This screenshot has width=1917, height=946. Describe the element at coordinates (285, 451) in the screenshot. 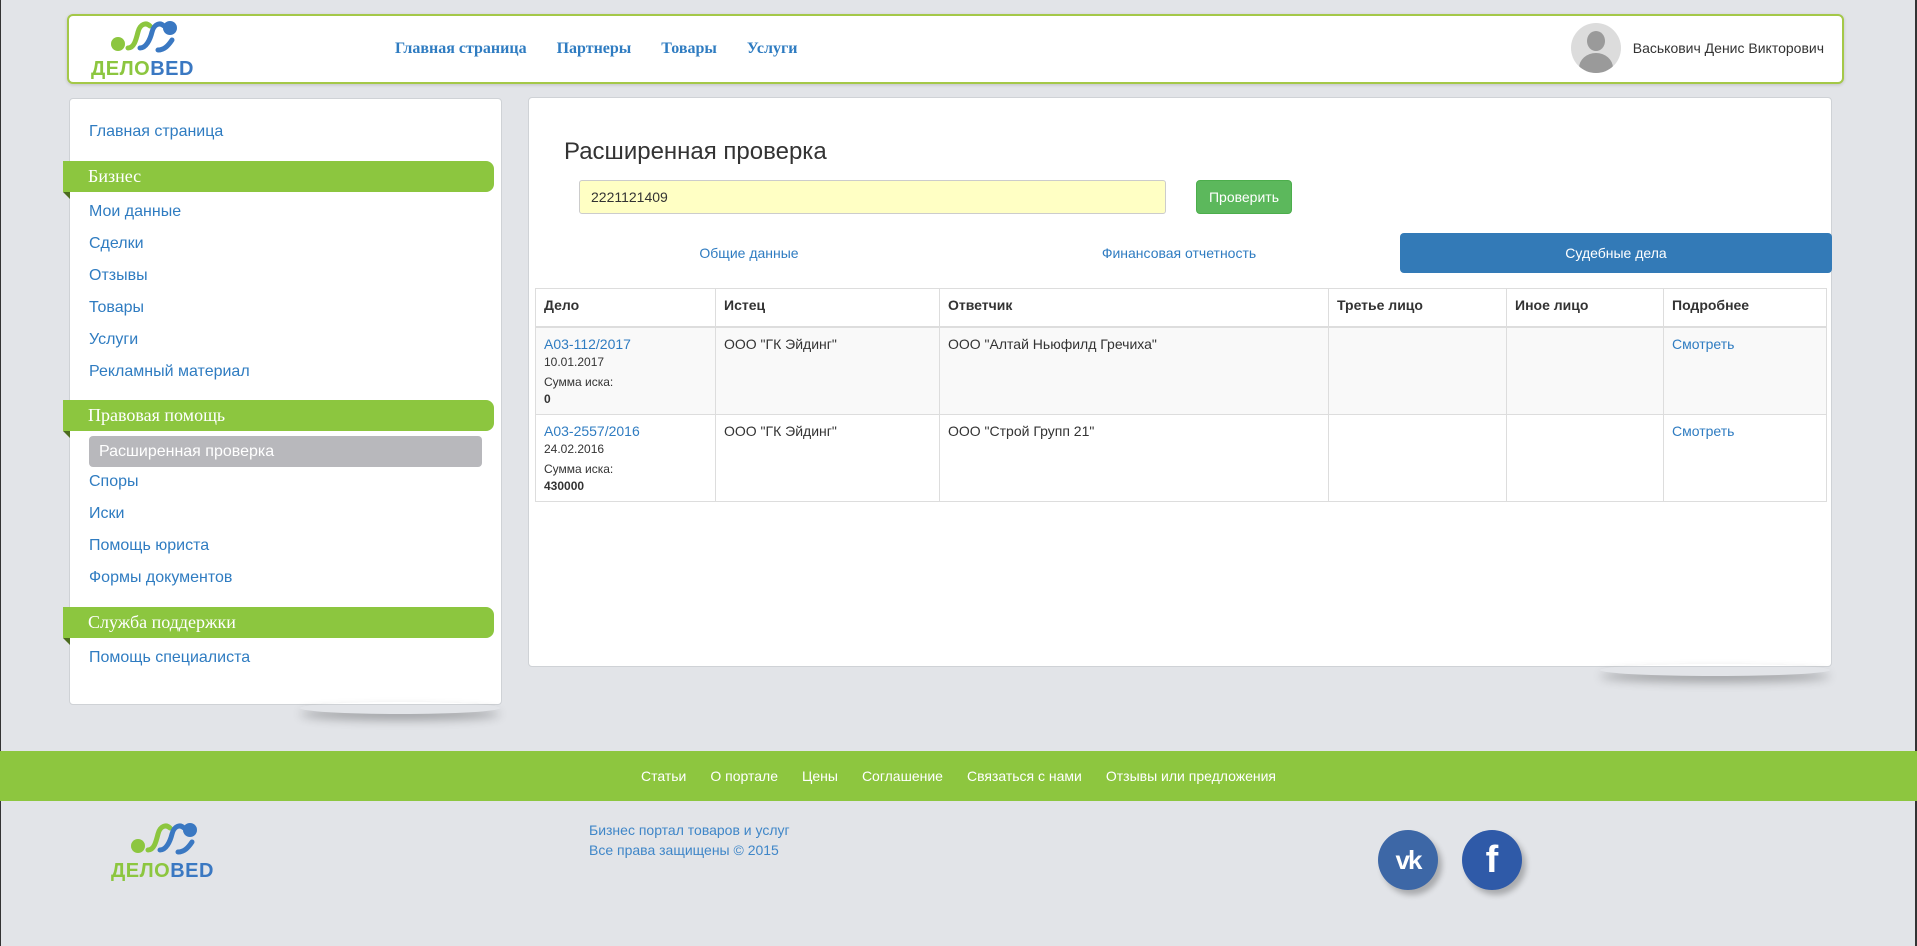

I see `sidebar-item-extended-check: Расширенная проверка` at that location.